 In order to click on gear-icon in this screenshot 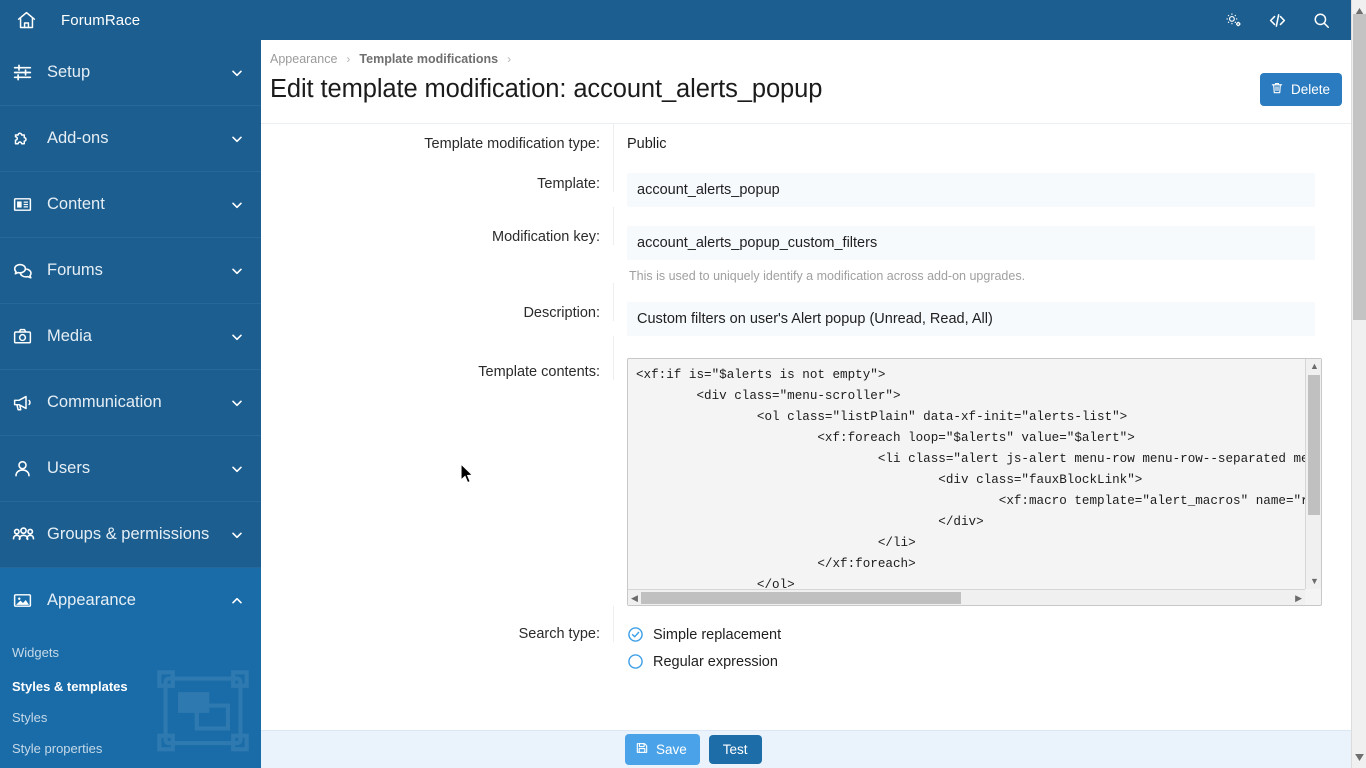, I will do `click(1233, 20)`.